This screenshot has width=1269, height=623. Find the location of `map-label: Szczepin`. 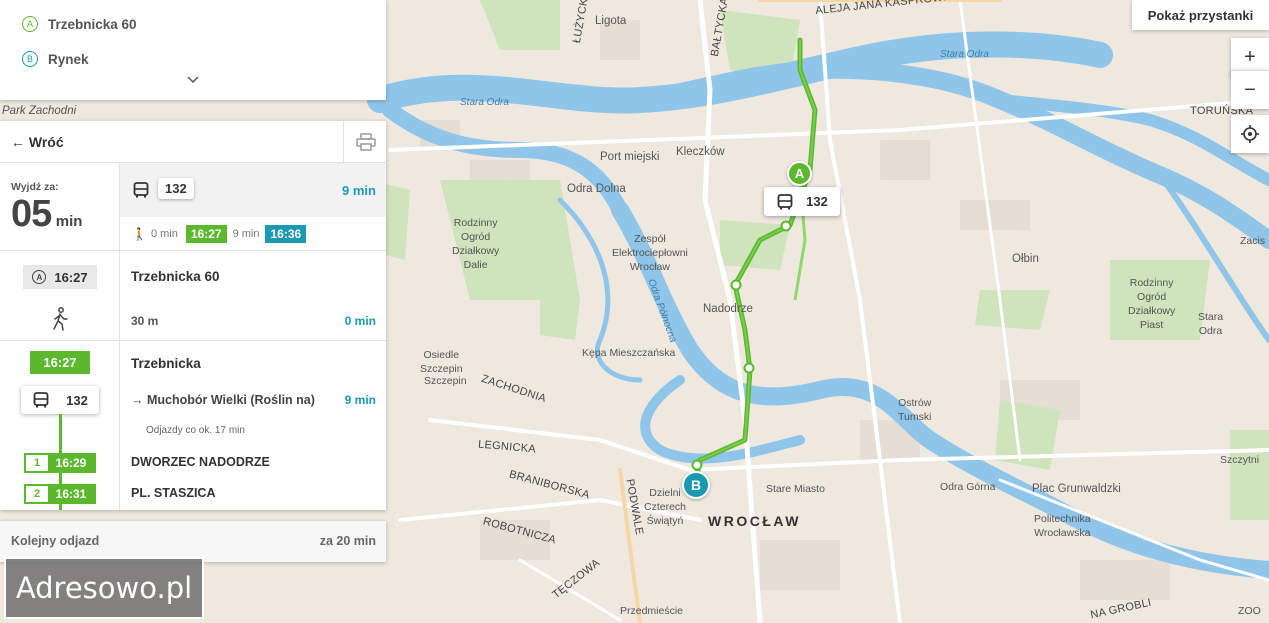

map-label: Szczepin is located at coordinates (445, 381).